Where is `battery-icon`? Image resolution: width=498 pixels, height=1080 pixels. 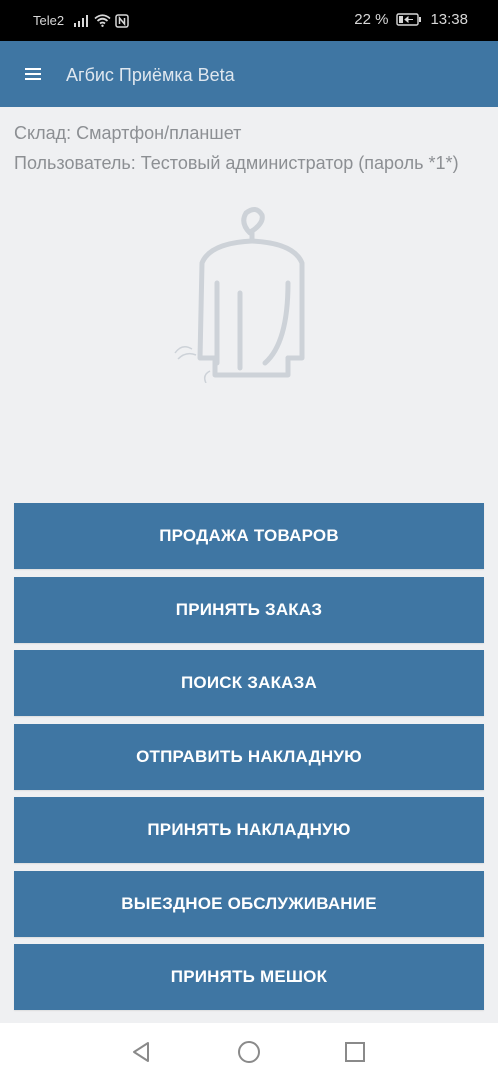
battery-icon is located at coordinates (409, 19).